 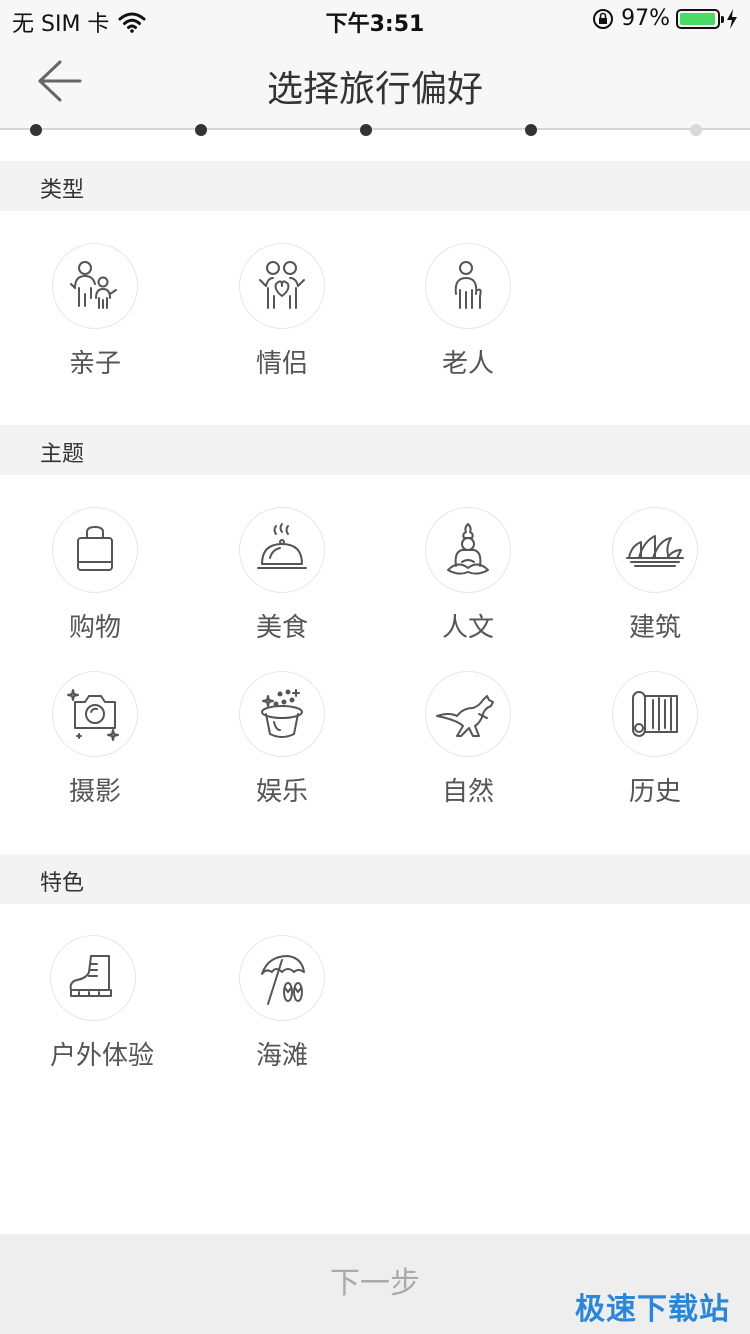 I want to click on pref-label: 美食, so click(x=281, y=628).